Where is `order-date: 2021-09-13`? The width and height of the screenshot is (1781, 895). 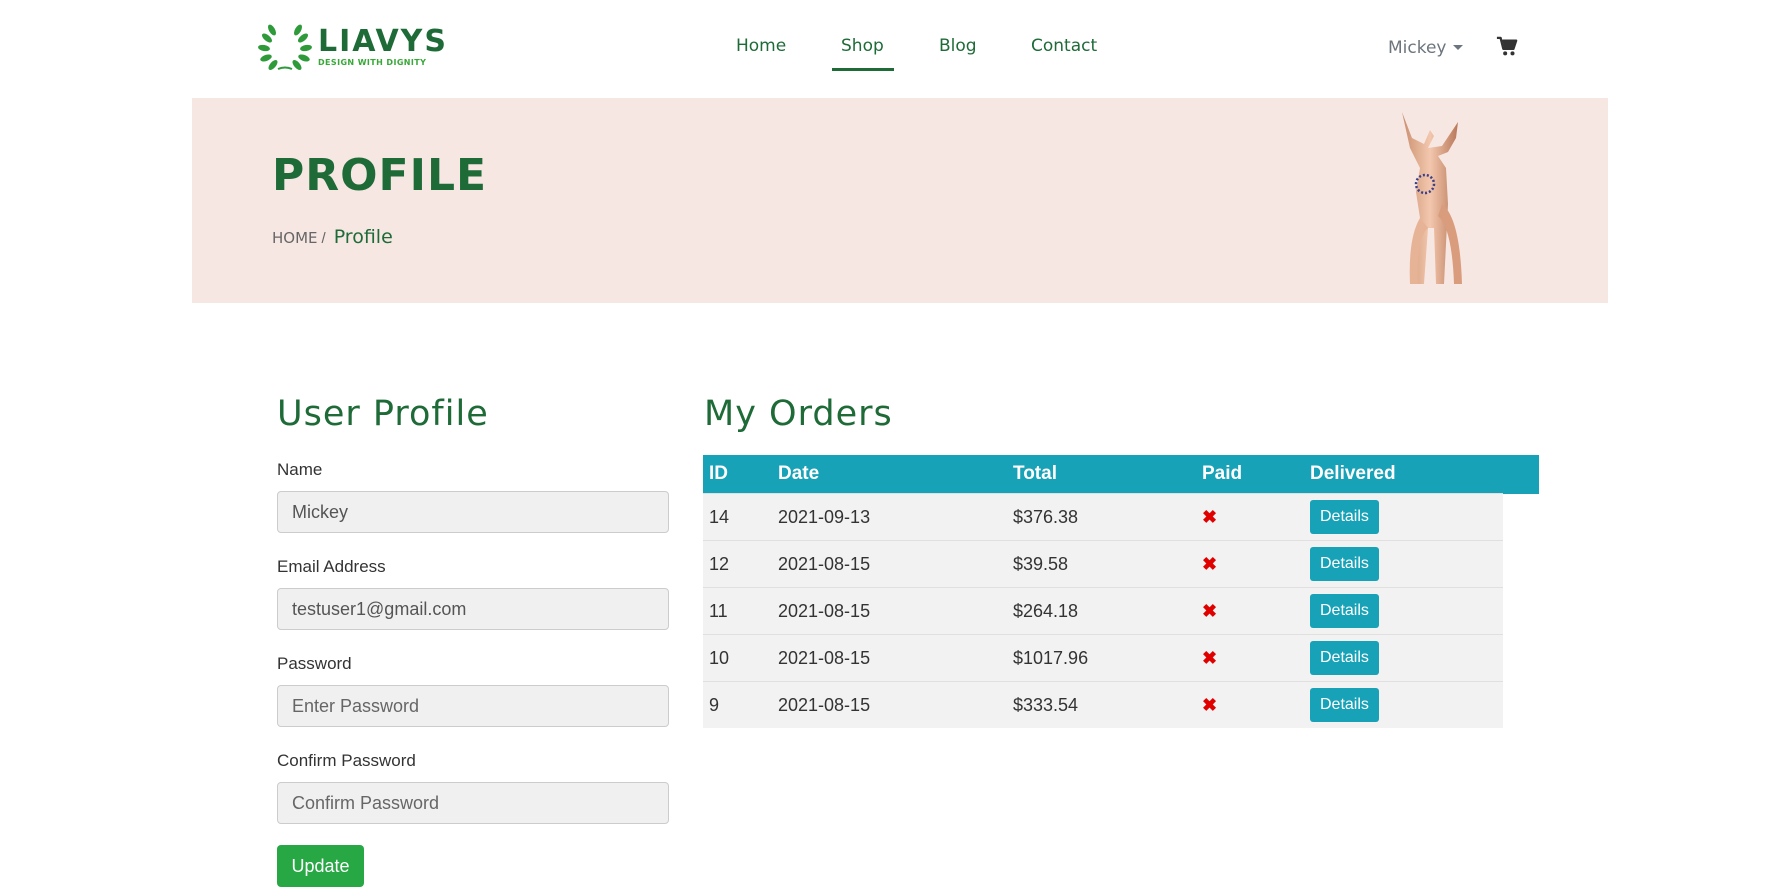
order-date: 2021-09-13 is located at coordinates (889, 517).